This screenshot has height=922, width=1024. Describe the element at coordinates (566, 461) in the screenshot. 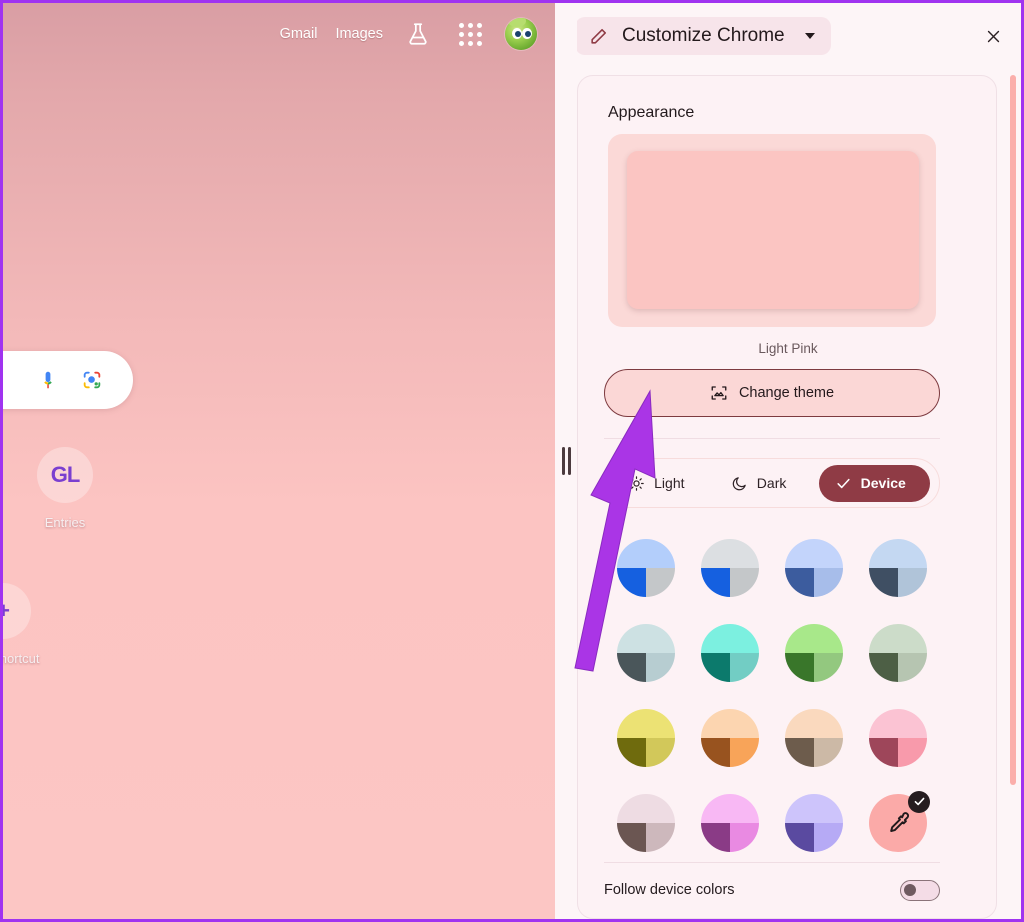

I see `side-panel-resize-handle` at that location.